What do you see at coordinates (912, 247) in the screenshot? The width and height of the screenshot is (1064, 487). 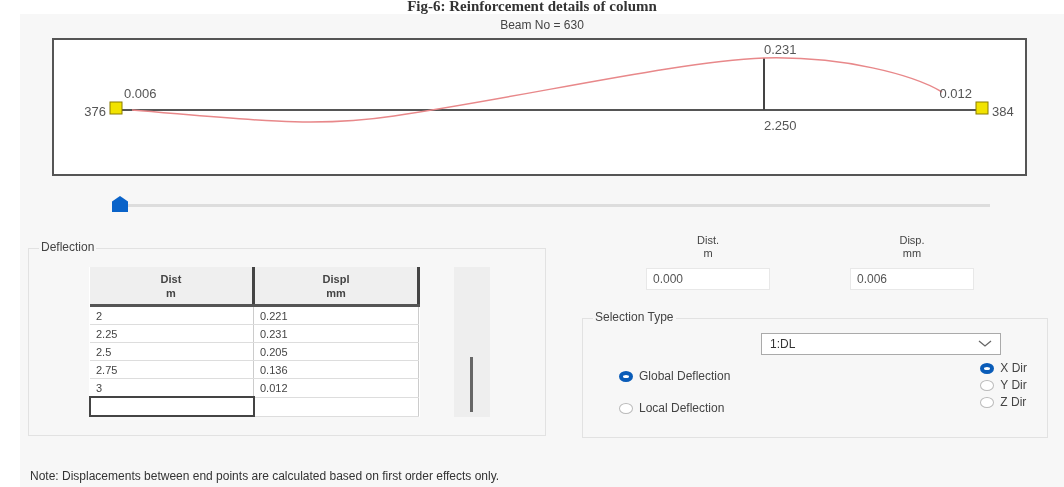 I see `field-label: Disp. mm` at bounding box center [912, 247].